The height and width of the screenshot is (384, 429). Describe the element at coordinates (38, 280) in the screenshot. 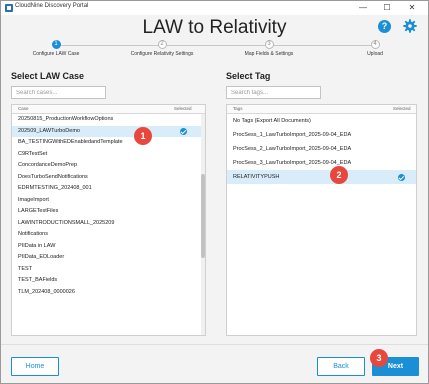

I see `case-name: TEST_BAFields` at that location.